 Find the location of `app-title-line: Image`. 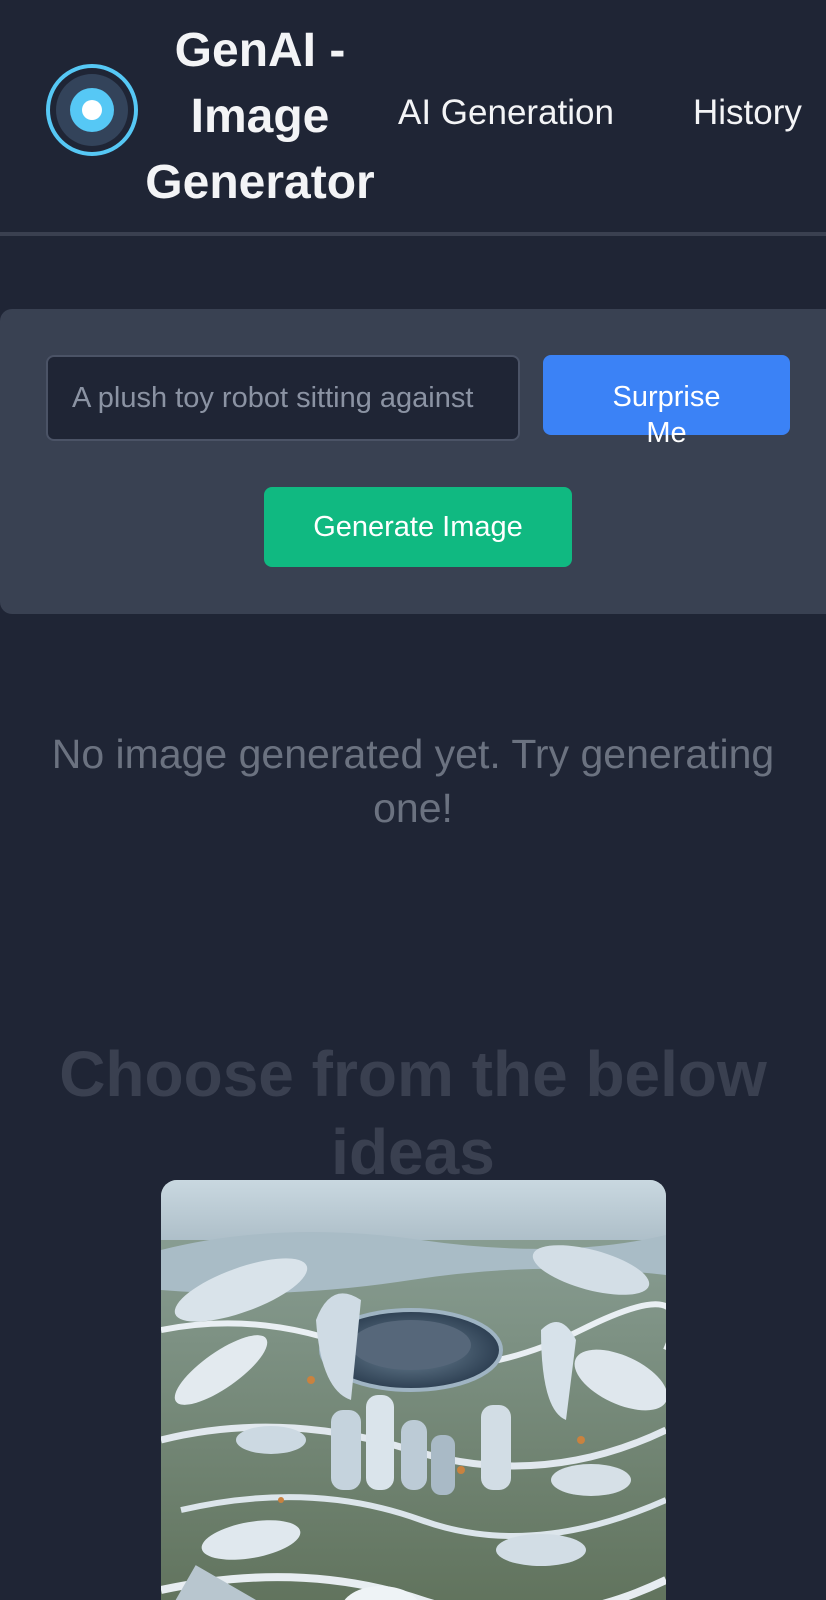

app-title-line: Image is located at coordinates (260, 116).